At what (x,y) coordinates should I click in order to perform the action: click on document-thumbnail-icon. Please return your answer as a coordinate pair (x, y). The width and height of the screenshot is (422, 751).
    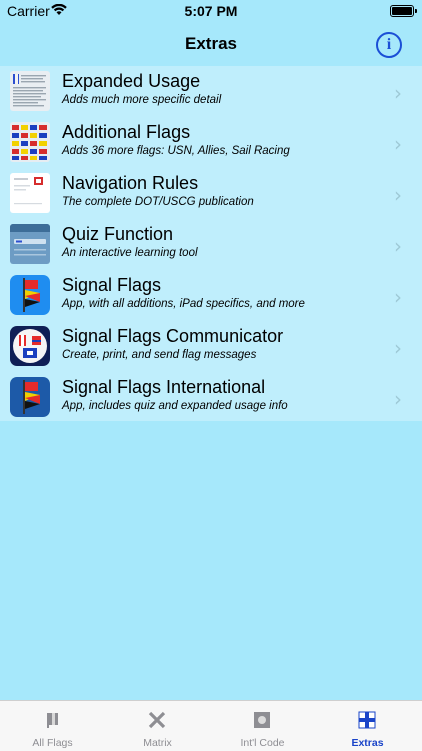
    Looking at the image, I should click on (30, 91).